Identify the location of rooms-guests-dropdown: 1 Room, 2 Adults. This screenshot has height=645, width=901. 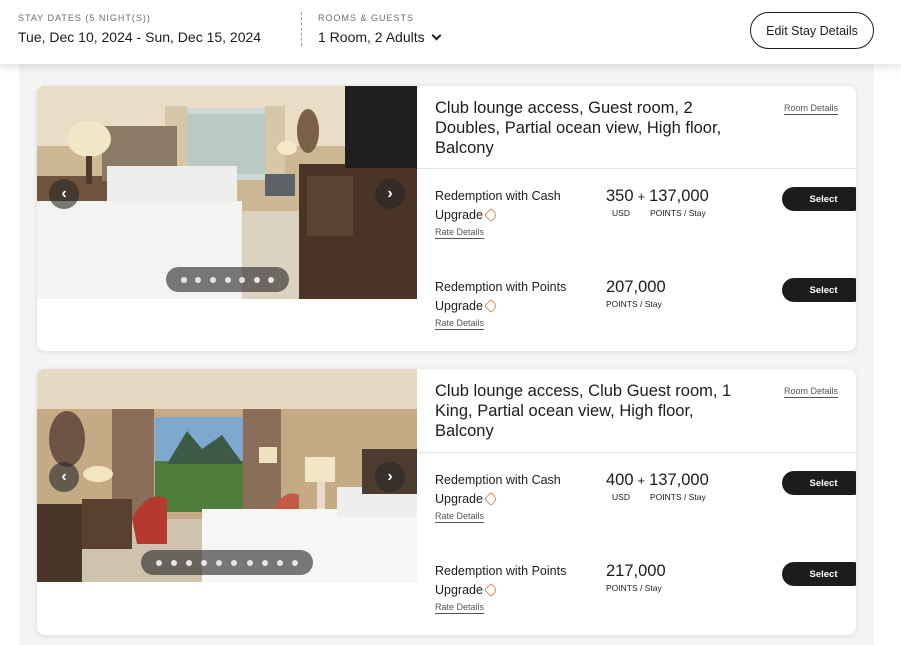
(380, 37).